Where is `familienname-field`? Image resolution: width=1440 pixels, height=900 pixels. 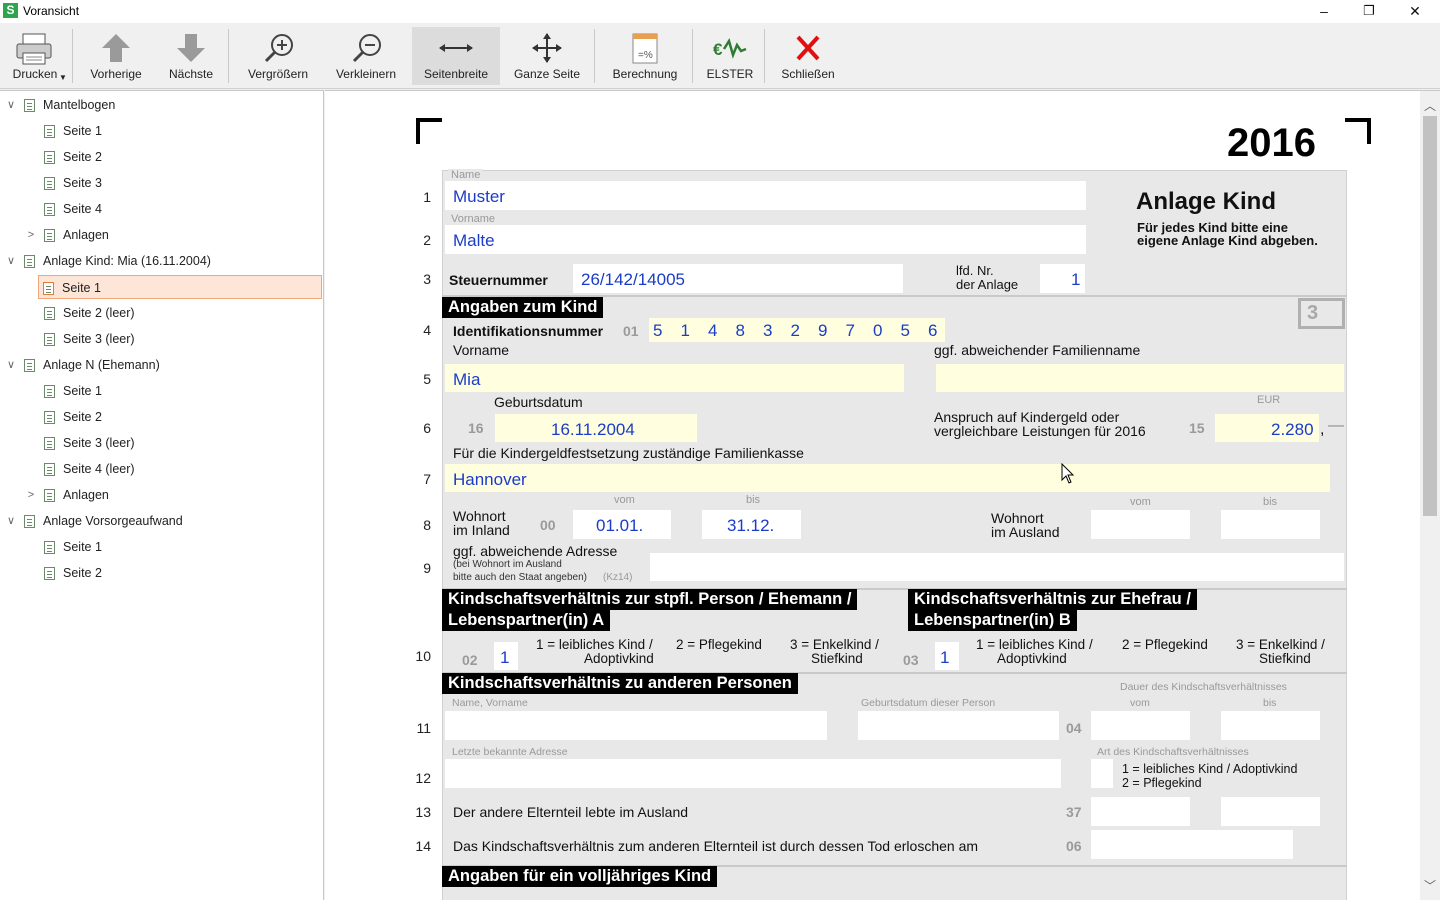
familienname-field is located at coordinates (1140, 378).